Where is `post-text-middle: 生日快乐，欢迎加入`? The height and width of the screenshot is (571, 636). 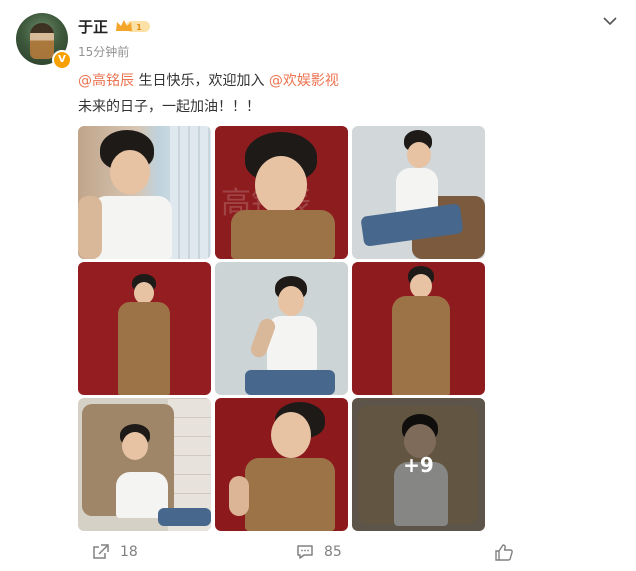
post-text-middle: 生日快乐，欢迎加入 is located at coordinates (201, 81).